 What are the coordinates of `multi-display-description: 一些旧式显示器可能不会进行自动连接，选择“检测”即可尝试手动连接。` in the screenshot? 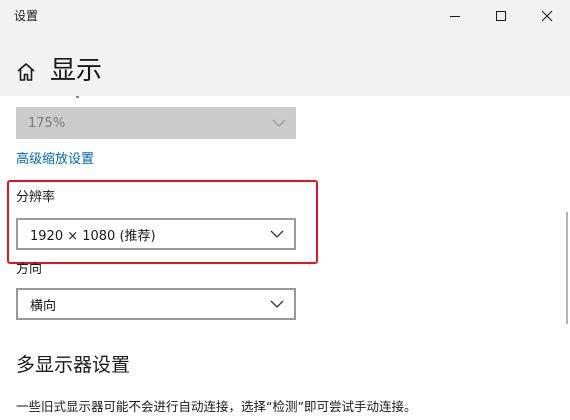 It's located at (216, 406).